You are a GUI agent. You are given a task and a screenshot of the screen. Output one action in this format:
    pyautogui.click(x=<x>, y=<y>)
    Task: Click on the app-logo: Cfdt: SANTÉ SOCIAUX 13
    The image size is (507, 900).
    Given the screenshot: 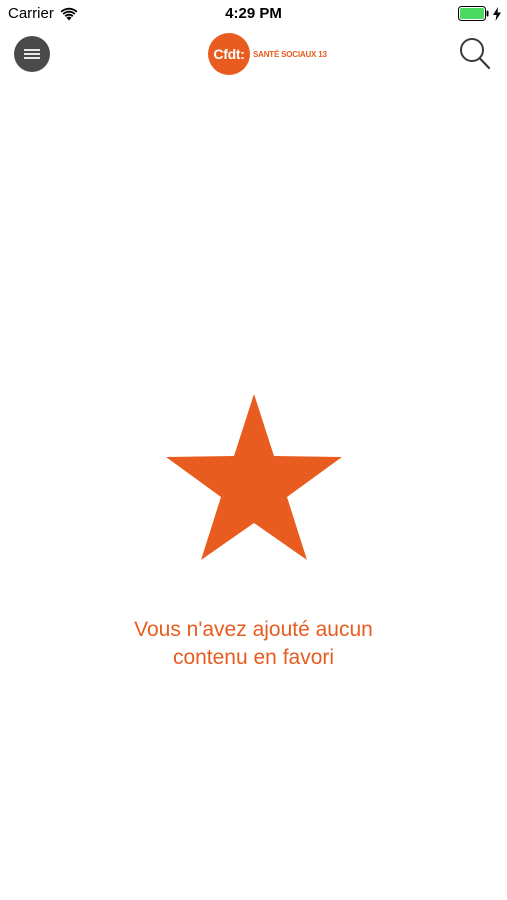 What is the action you would take?
    pyautogui.click(x=267, y=54)
    